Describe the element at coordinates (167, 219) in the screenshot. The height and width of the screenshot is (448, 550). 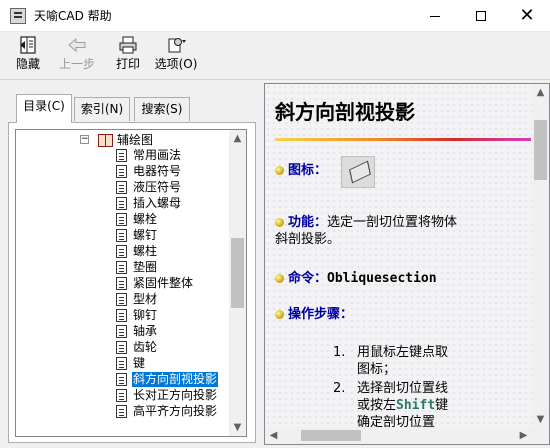
I see `tree-item: 螺栓` at that location.